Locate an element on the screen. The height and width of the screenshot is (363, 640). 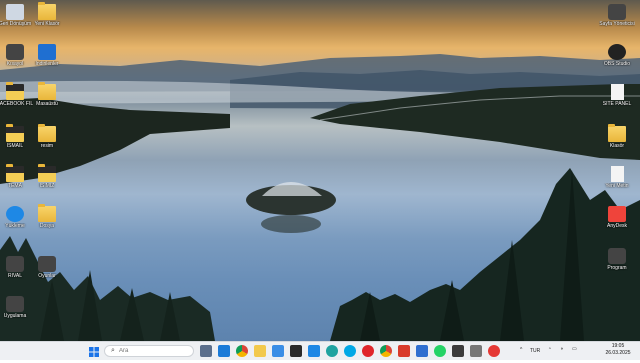
terminal-icon is located at coordinates (296, 351).